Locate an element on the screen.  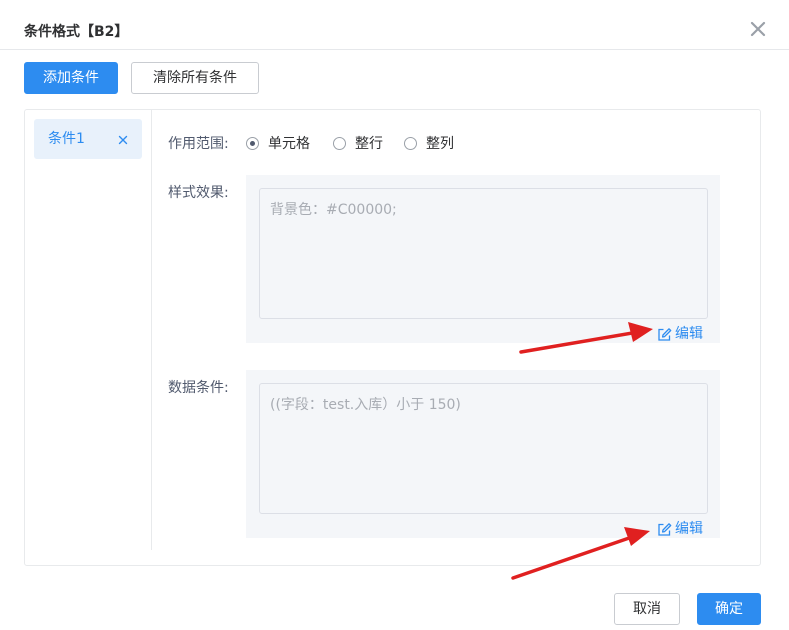
style-effect-value: 背景色：#C00000; is located at coordinates (333, 210).